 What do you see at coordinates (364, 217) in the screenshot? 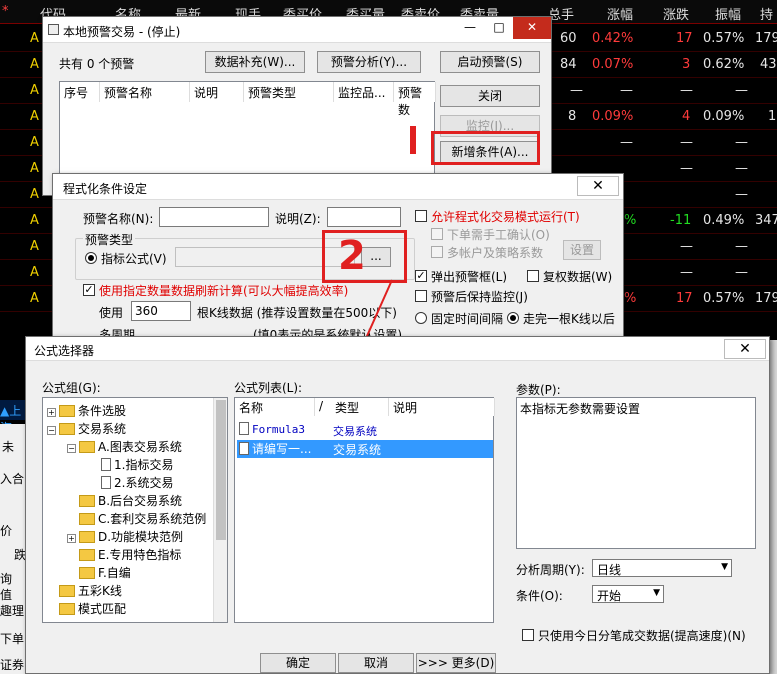
I see `description-input` at bounding box center [364, 217].